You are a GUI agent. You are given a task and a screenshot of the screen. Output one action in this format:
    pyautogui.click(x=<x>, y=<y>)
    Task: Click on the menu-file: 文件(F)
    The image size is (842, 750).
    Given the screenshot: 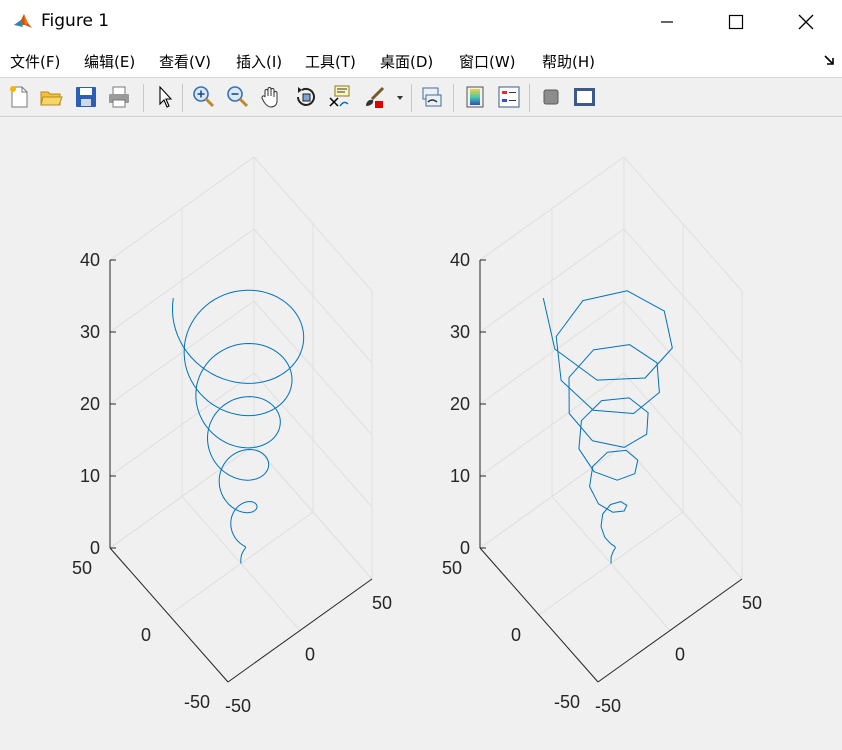 What is the action you would take?
    pyautogui.click(x=35, y=61)
    